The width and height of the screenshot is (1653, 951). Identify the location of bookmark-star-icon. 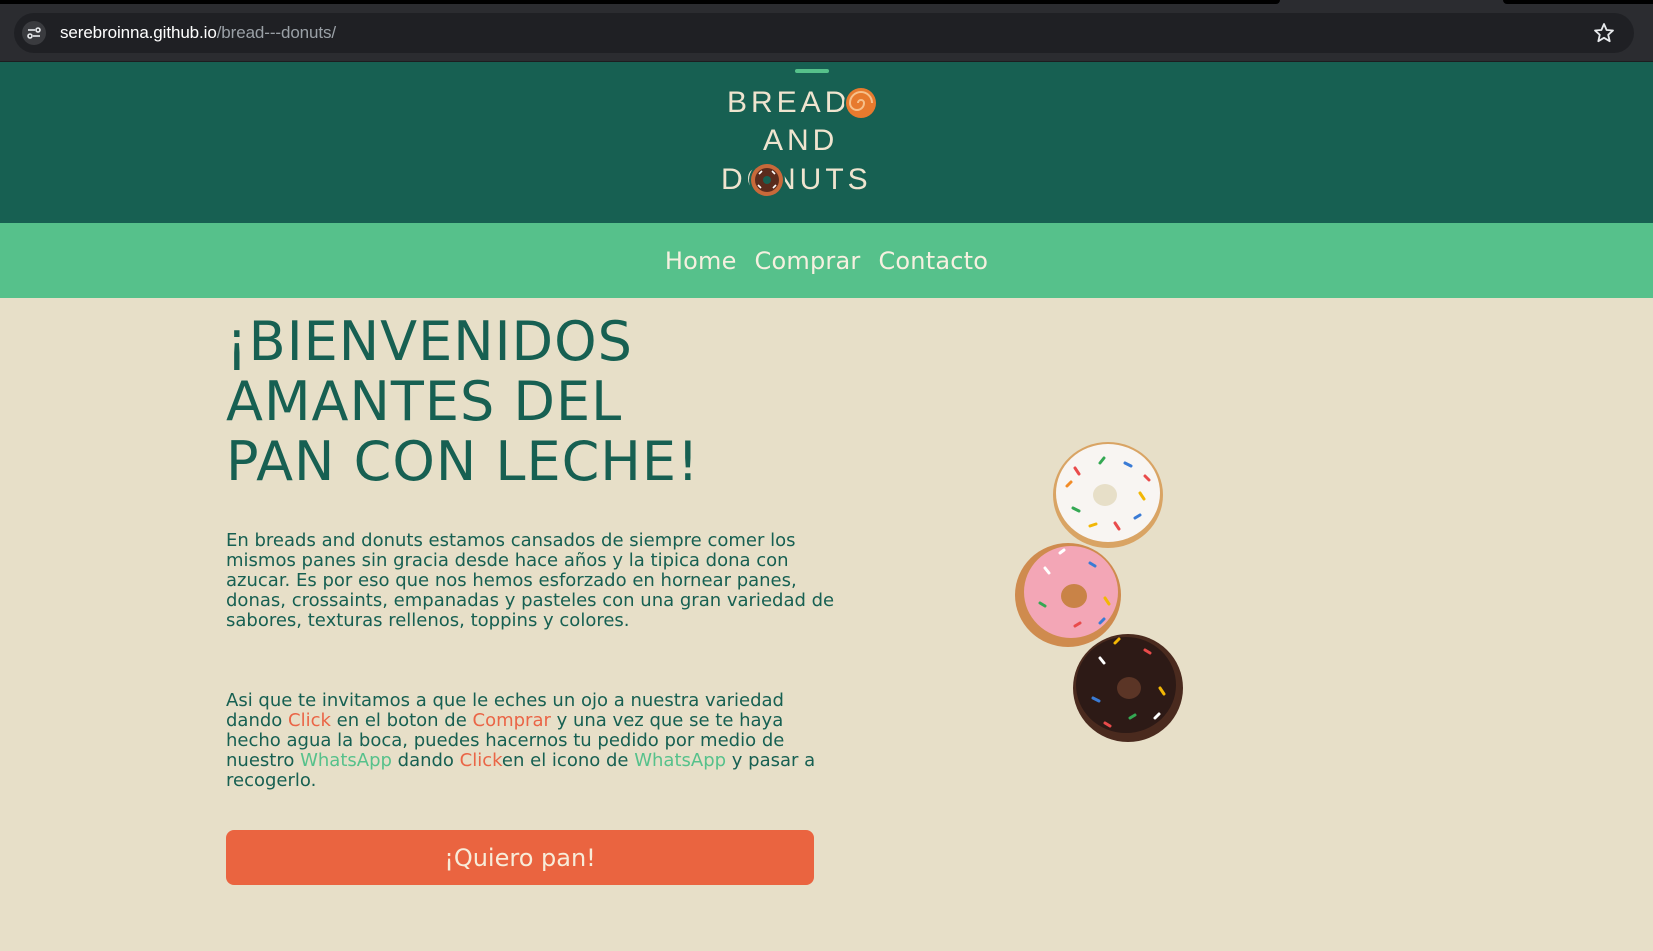
(1604, 35).